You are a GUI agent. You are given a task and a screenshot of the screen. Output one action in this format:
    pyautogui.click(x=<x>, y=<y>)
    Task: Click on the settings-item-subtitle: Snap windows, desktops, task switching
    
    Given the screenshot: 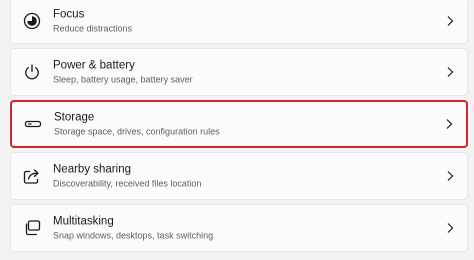 What is the action you would take?
    pyautogui.click(x=133, y=235)
    